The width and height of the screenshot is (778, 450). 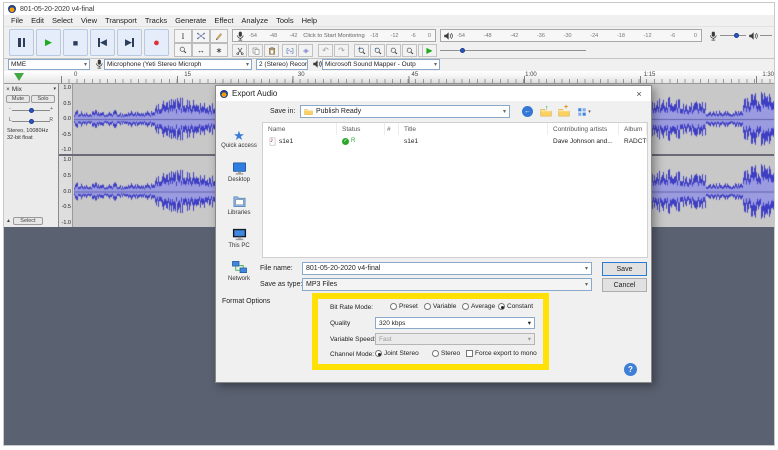 I want to click on menu-item: Select, so click(x=62, y=20).